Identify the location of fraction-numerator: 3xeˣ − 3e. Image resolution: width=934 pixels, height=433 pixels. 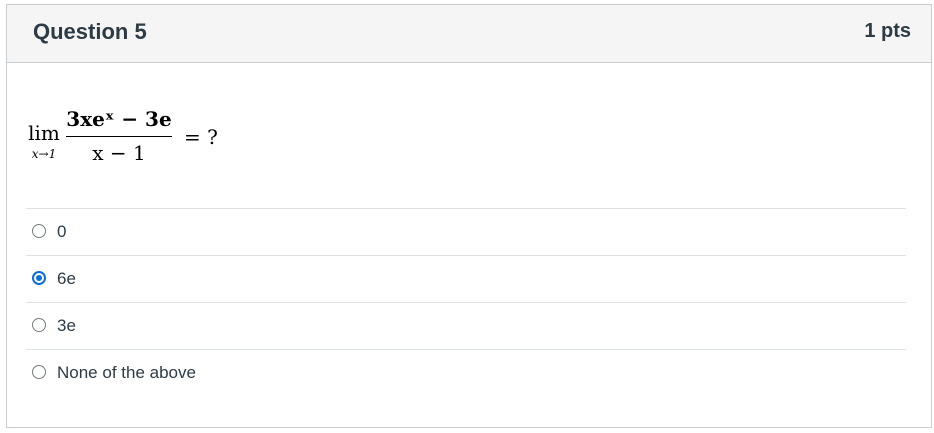
(119, 119).